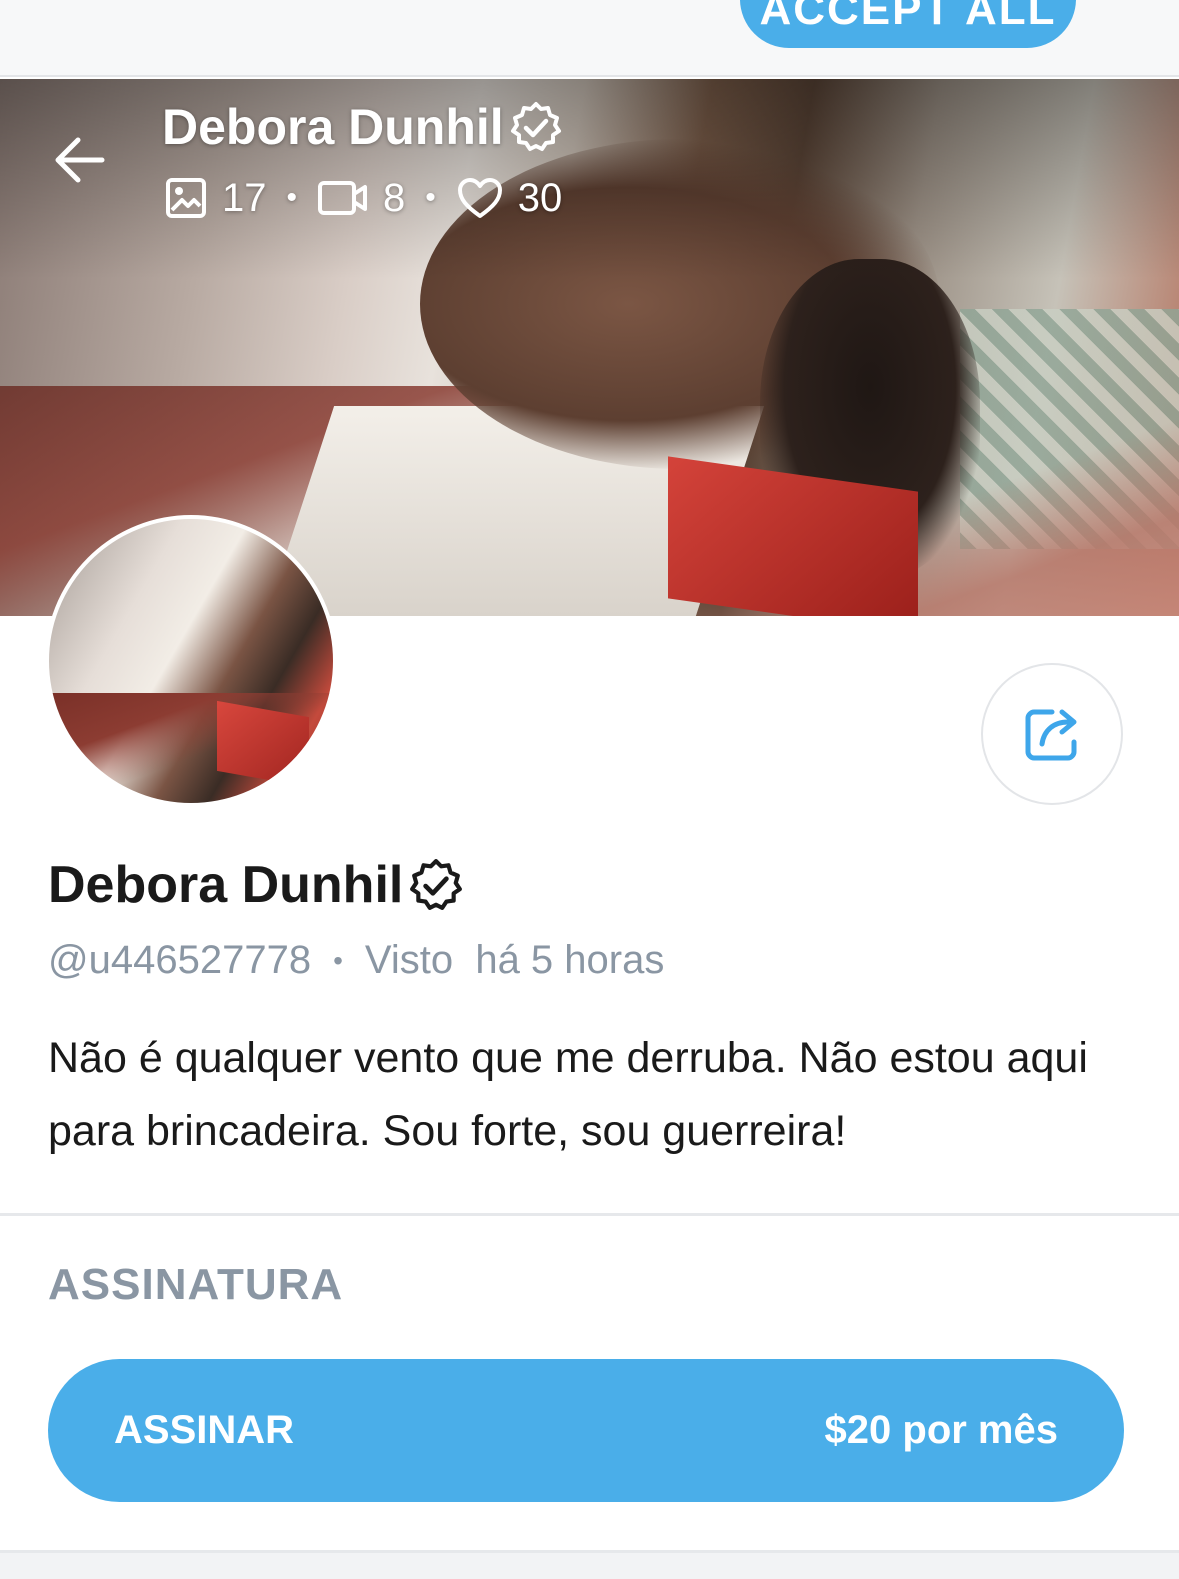 This screenshot has width=1179, height=1579. I want to click on profile-name: Debora Dunhil, so click(255, 885).